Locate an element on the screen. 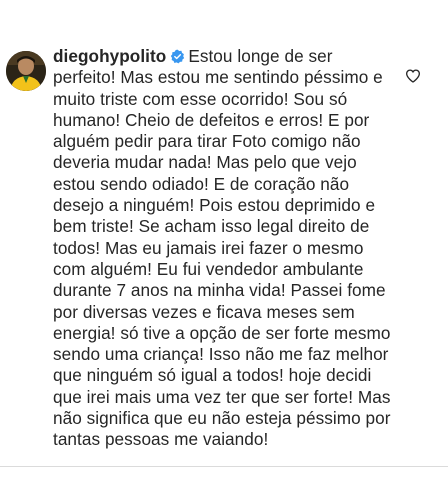 This screenshot has height=489, width=448. verified-badge-icon is located at coordinates (177, 56).